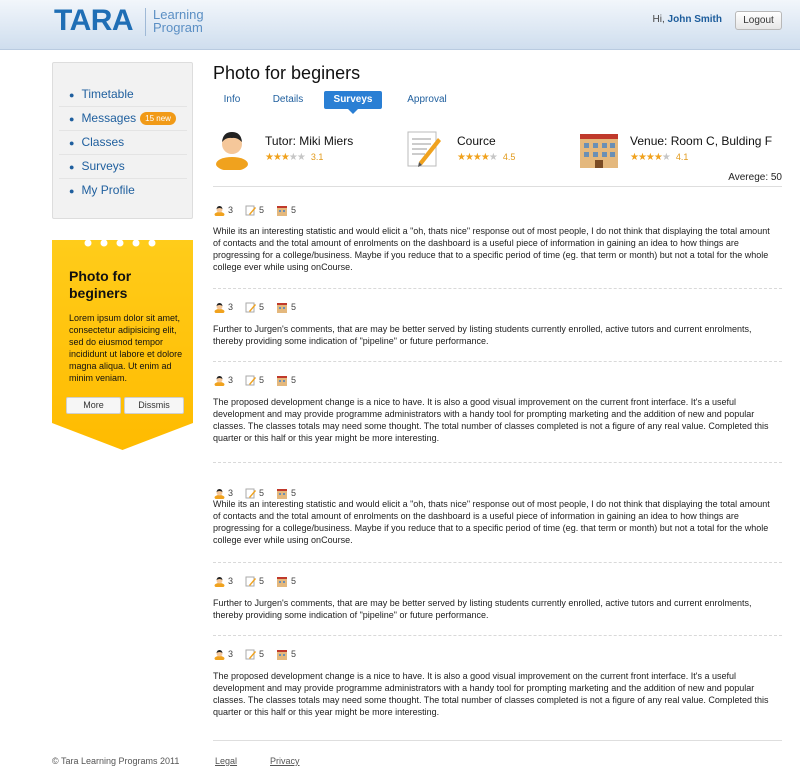 This screenshot has height=779, width=800. What do you see at coordinates (226, 761) in the screenshot?
I see `legal-link: Legal` at bounding box center [226, 761].